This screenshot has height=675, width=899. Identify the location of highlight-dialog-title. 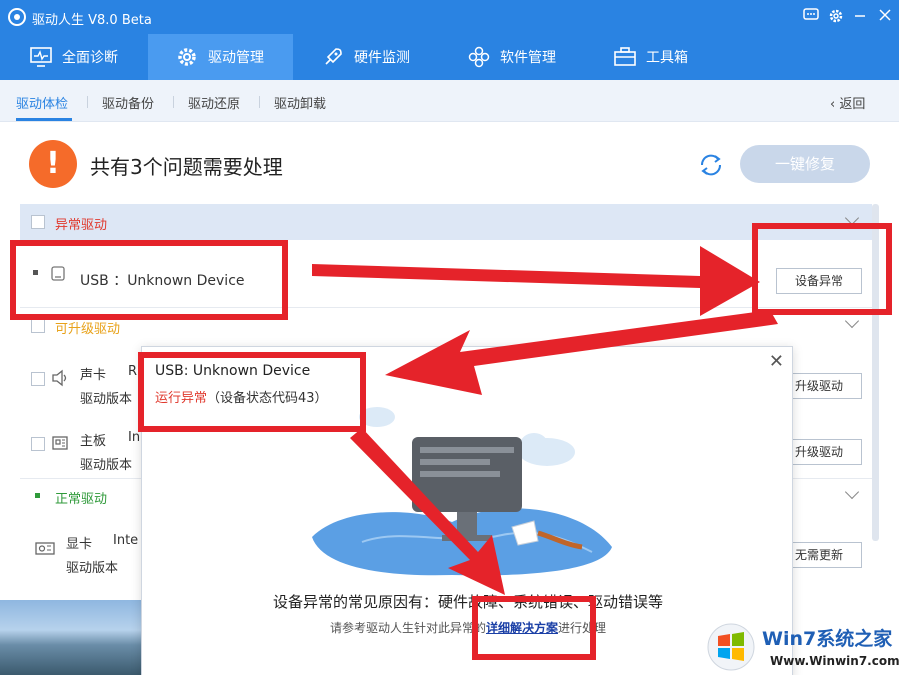
(252, 392).